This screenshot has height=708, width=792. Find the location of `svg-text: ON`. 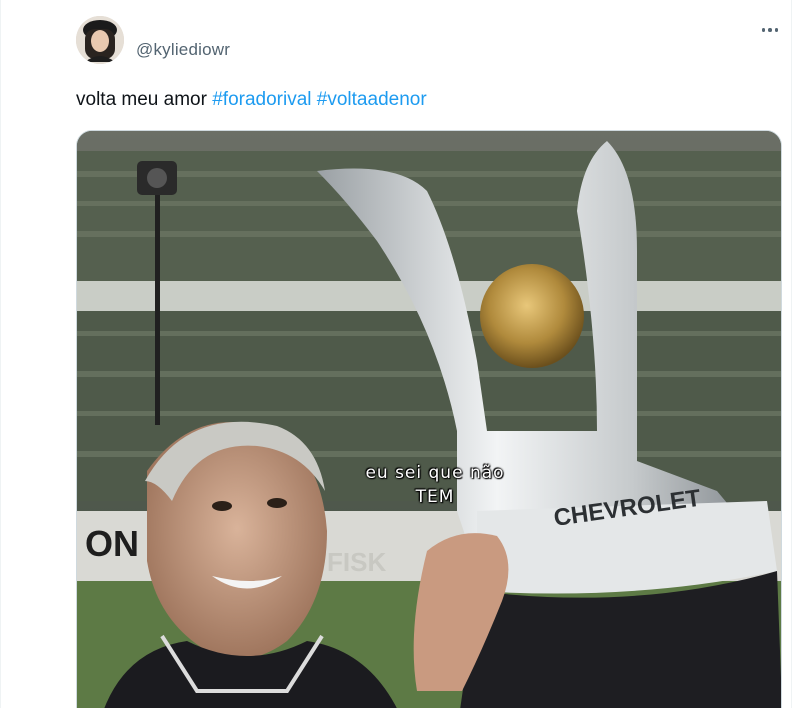

svg-text: ON is located at coordinates (112, 543).